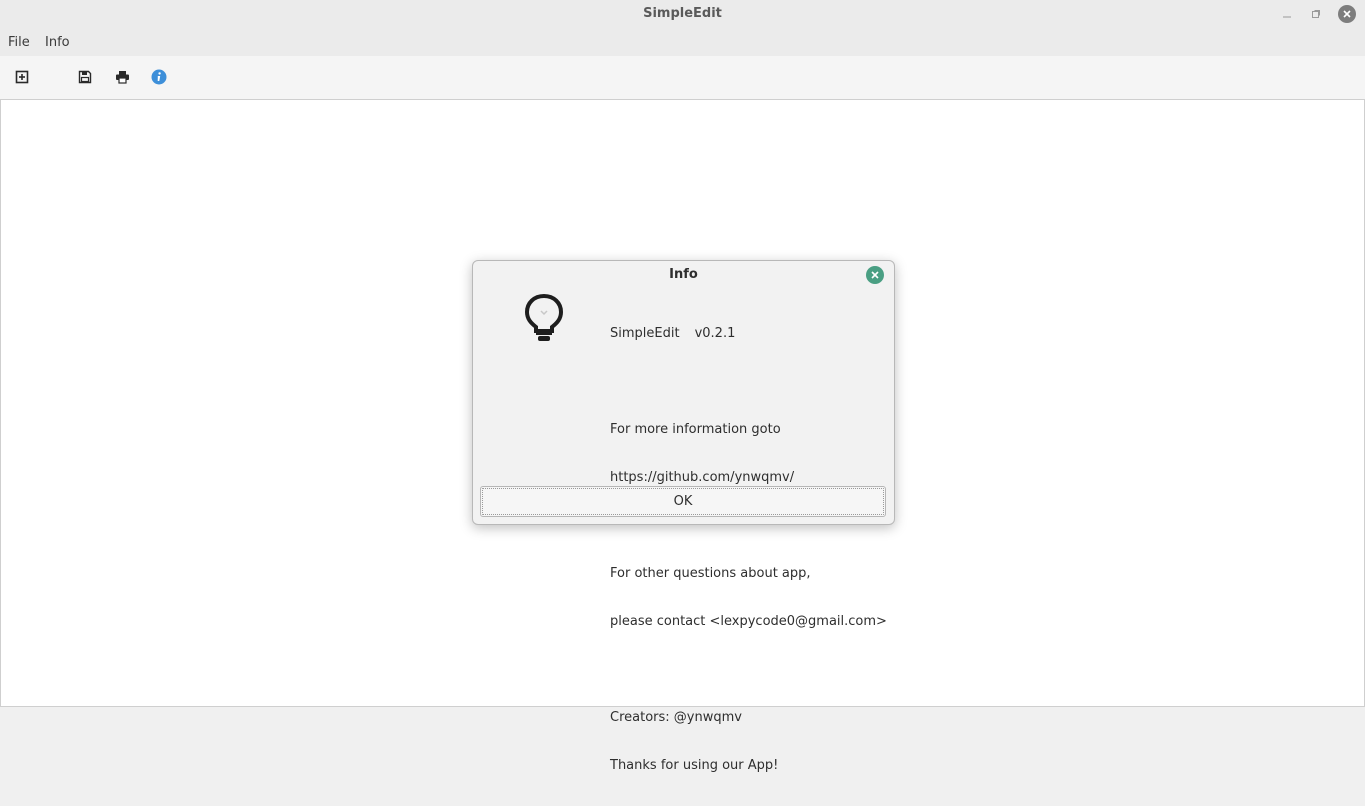 This screenshot has width=1365, height=806. Describe the element at coordinates (748, 621) in the screenshot. I see `contact-text: please contact <lexpycode0@gmail.com>` at that location.